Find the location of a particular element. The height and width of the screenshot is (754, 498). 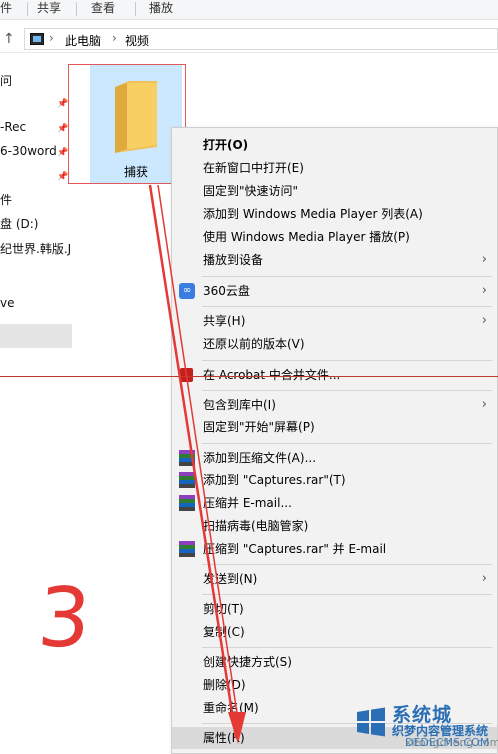

folder-label: 捕获 is located at coordinates (135, 172).